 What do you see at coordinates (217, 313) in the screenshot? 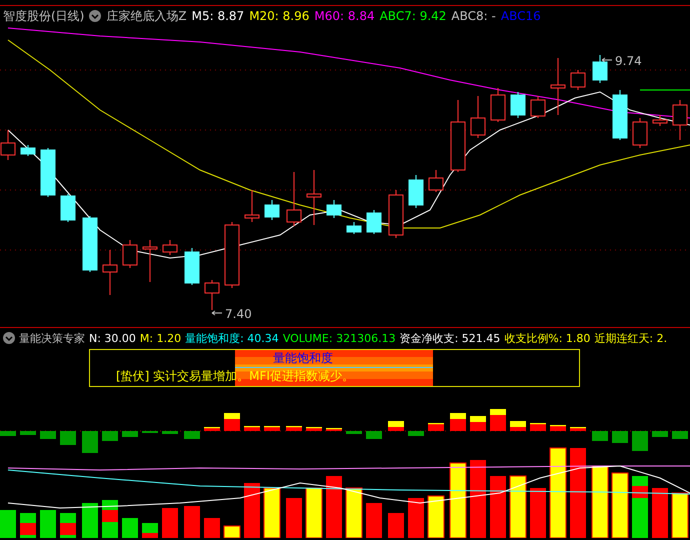
I see `arrow-icon` at bounding box center [217, 313].